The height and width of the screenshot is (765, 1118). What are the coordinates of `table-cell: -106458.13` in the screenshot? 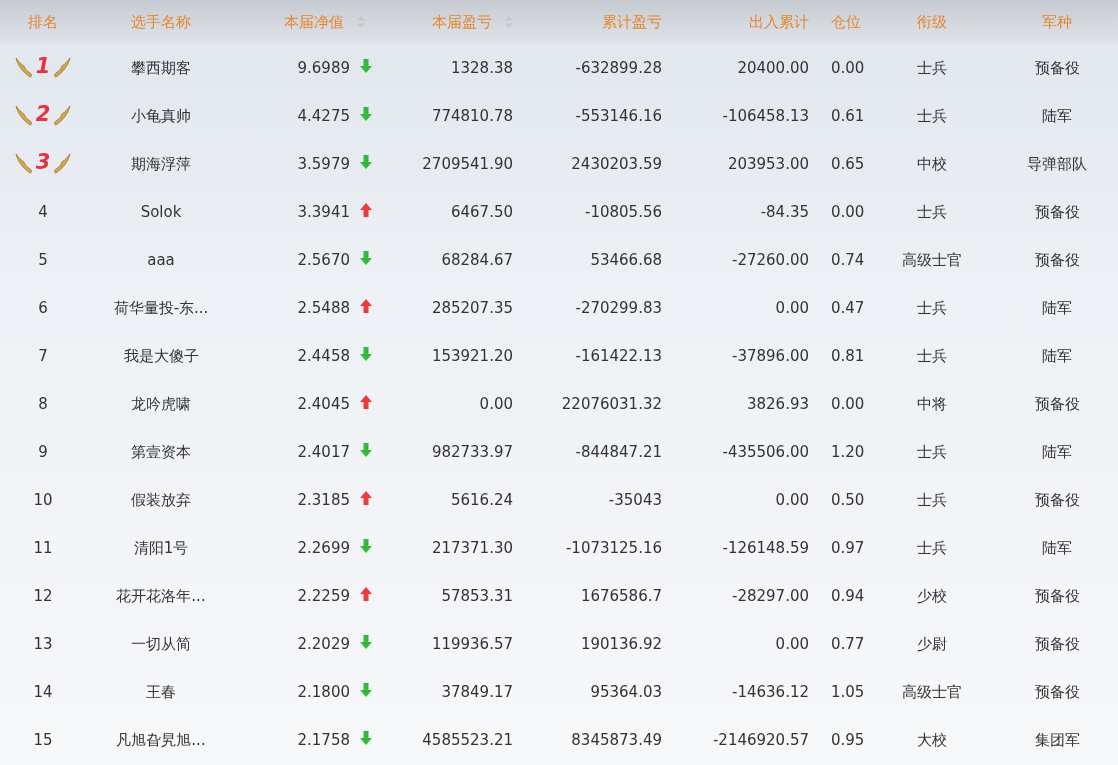 It's located at (765, 116).